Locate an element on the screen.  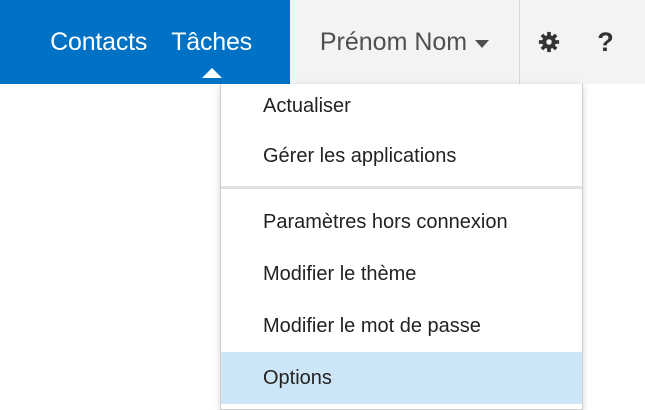
menu-item-options: Options is located at coordinates (401, 378).